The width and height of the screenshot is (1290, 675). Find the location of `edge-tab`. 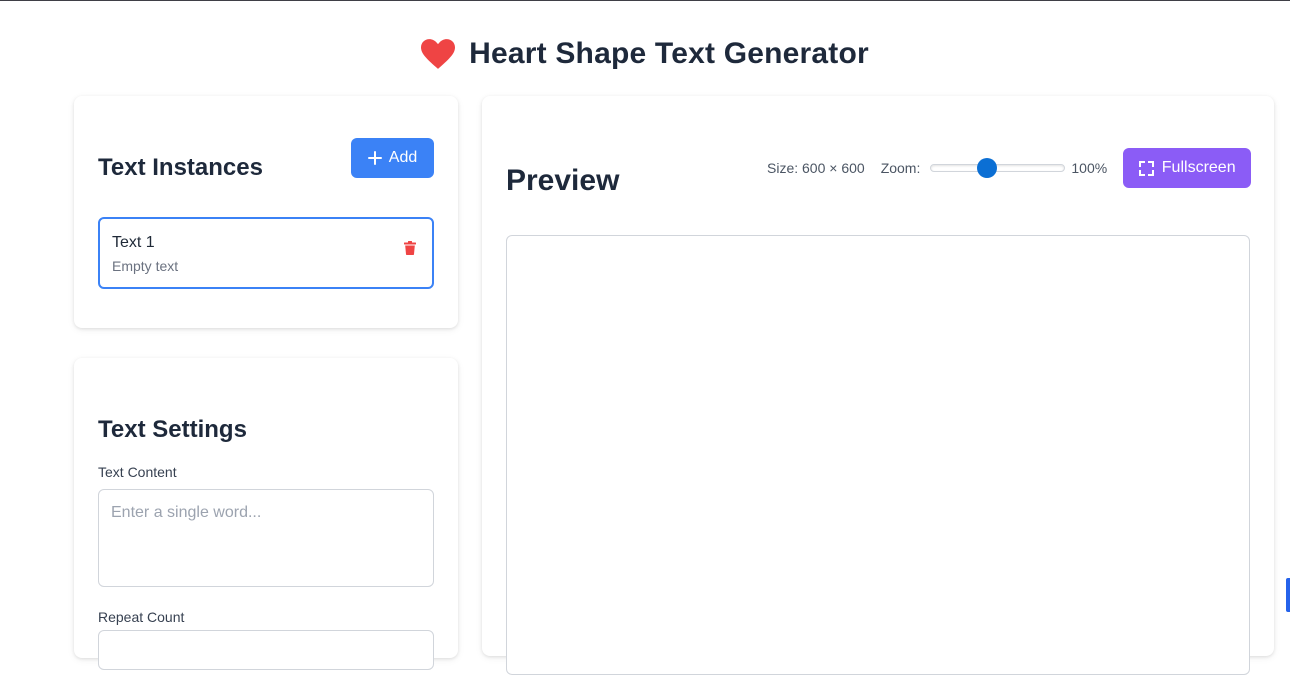

edge-tab is located at coordinates (1288, 595).